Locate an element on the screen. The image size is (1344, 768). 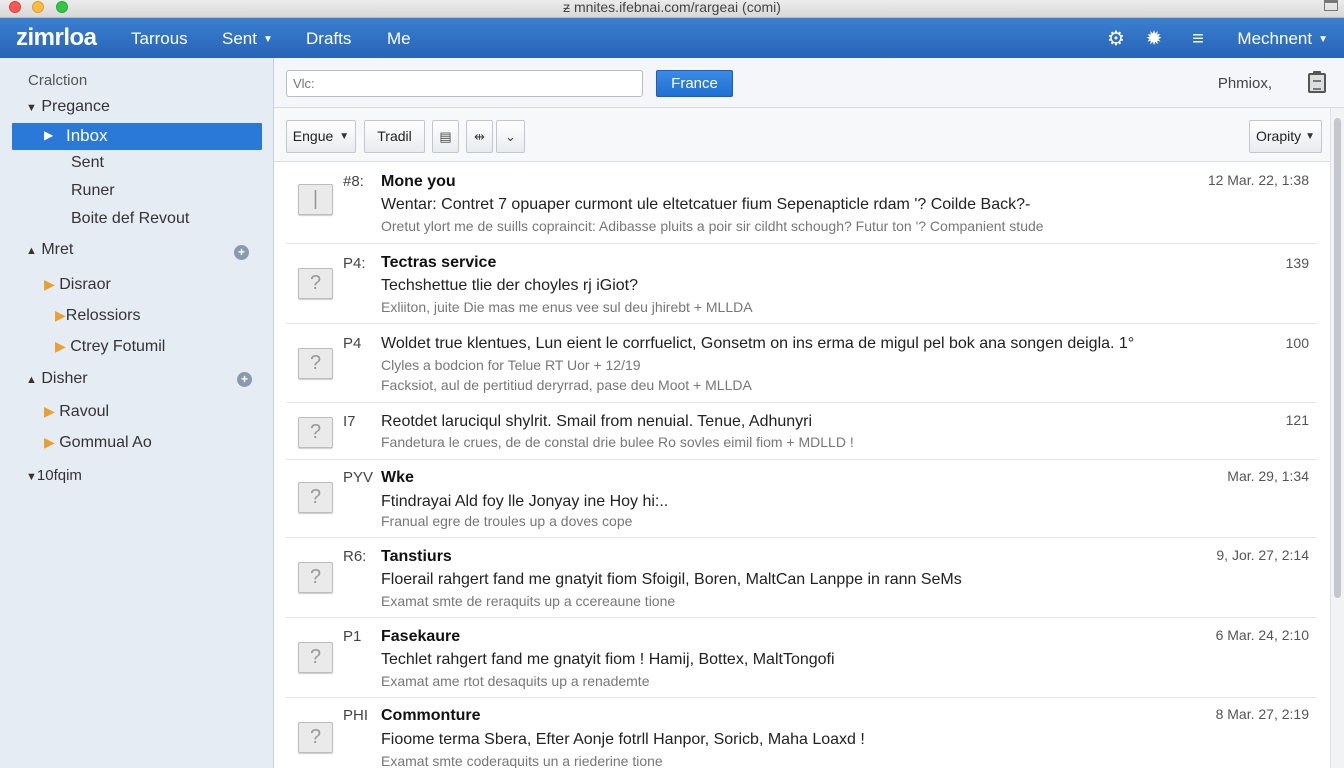
sidebar-item-ctrey-fotumil: ▶ Ctrey Fotumil is located at coordinates (110, 347).